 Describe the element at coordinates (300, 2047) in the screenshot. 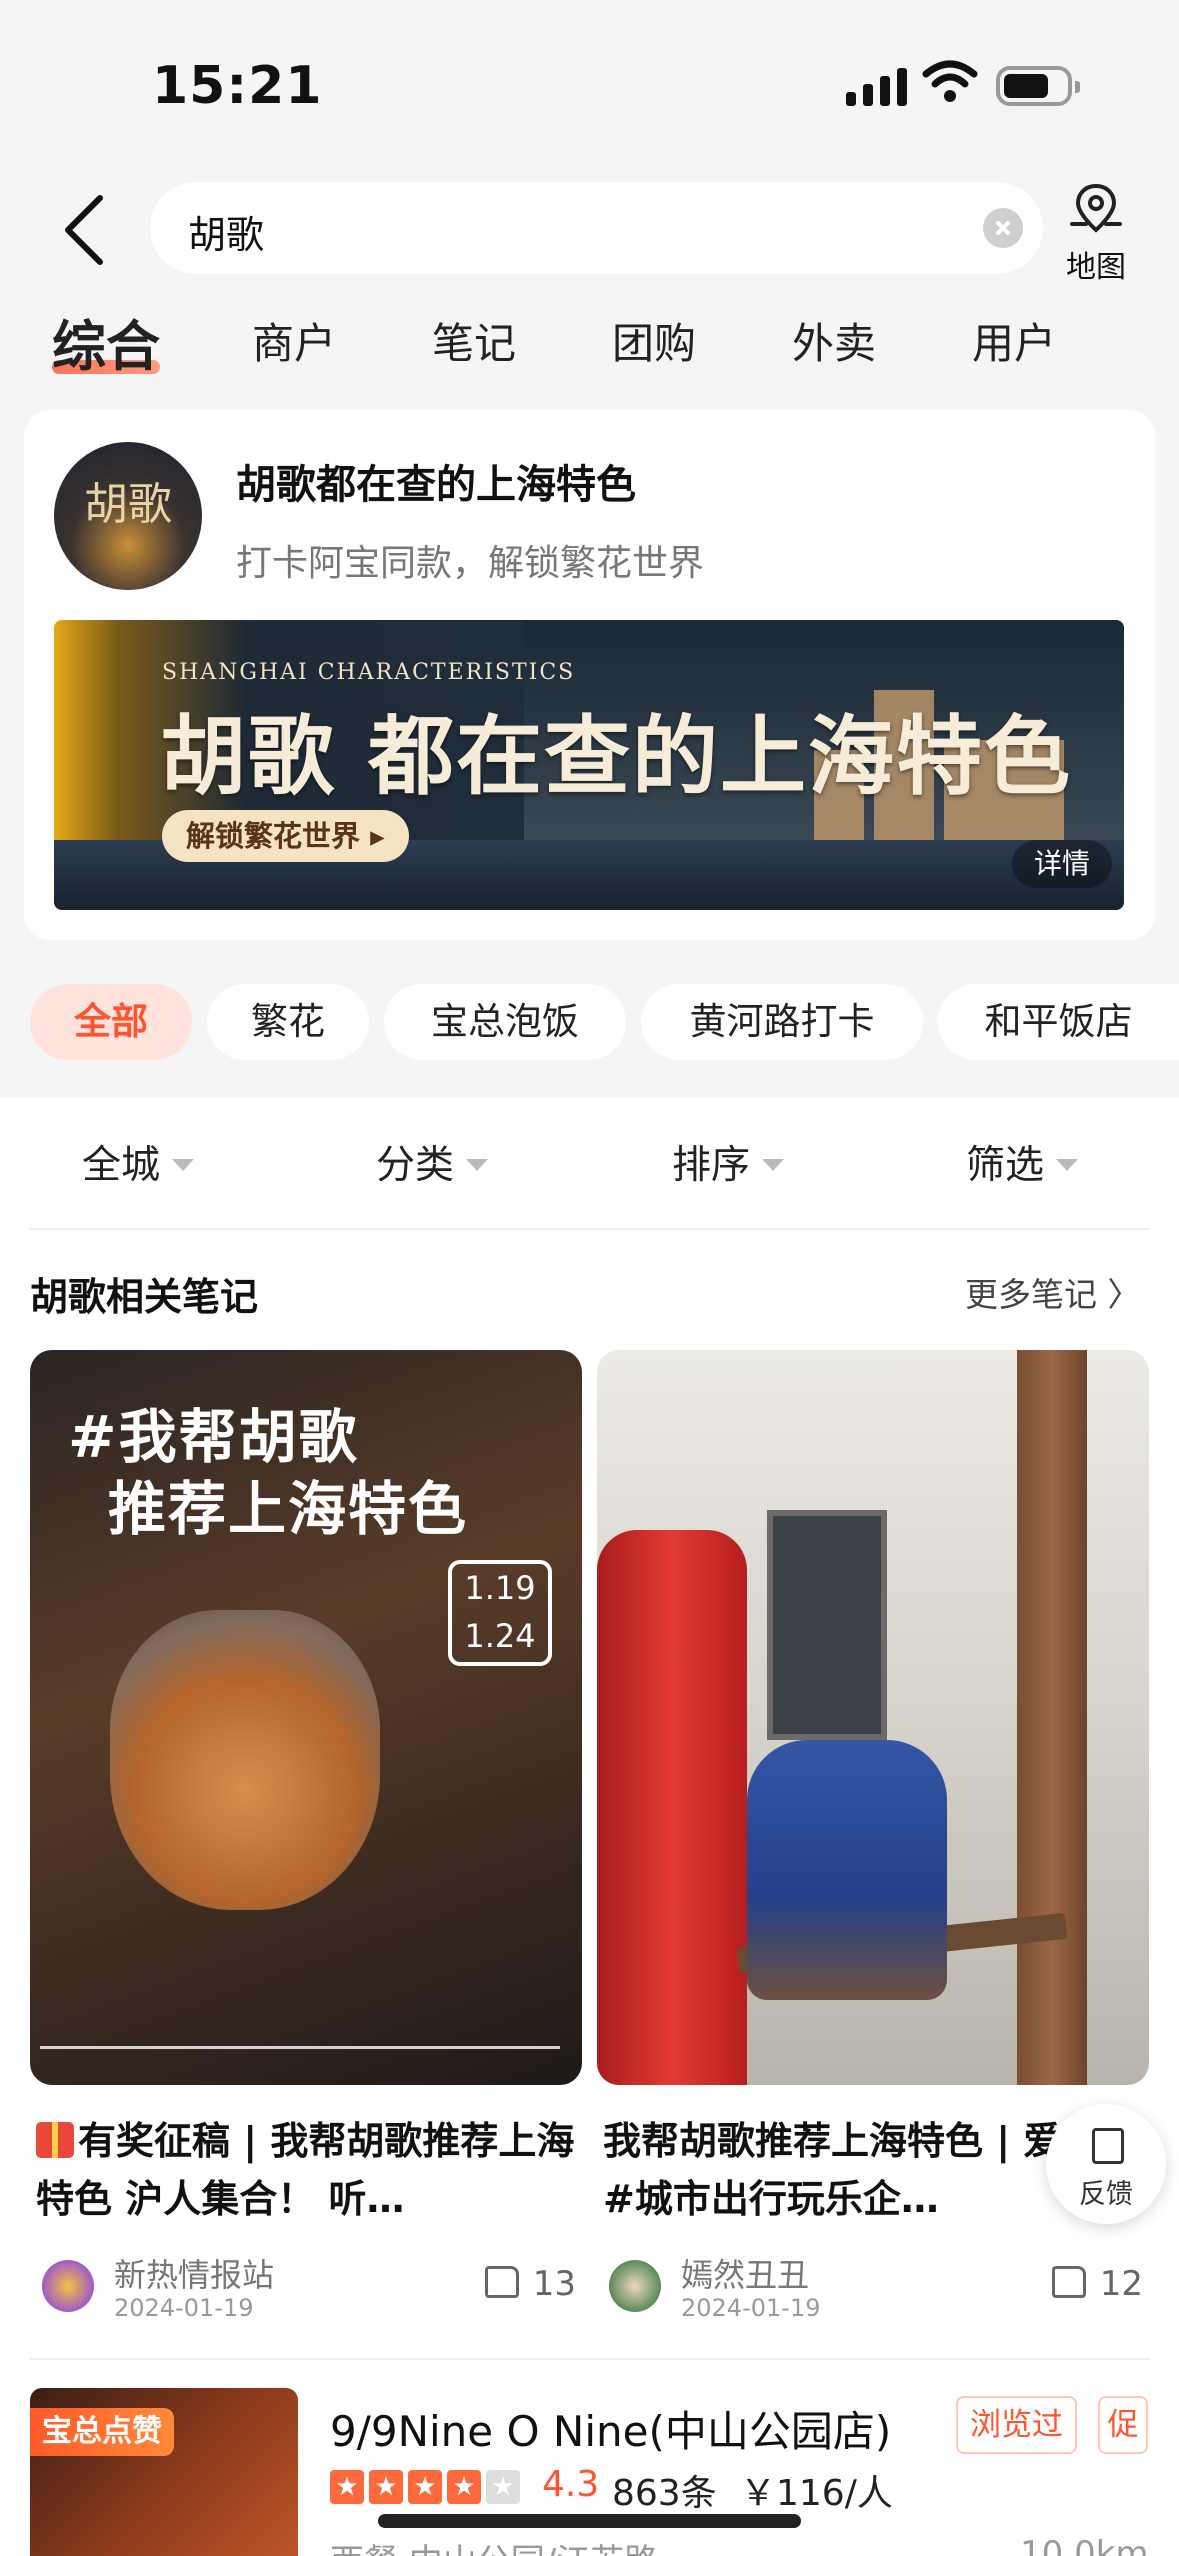

I see `decorative-line` at that location.